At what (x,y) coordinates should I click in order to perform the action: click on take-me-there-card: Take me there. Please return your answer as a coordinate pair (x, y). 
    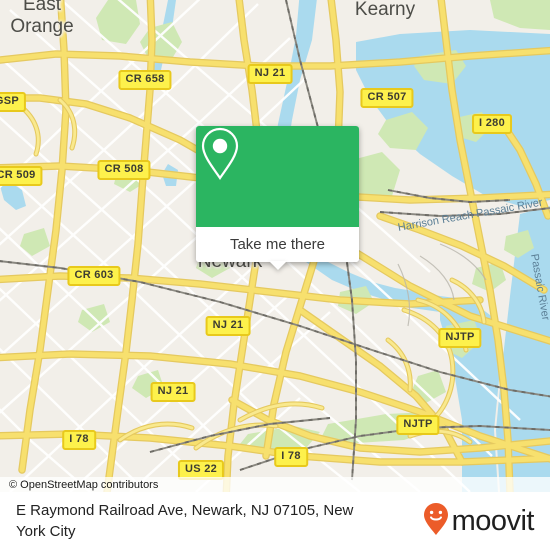
    Looking at the image, I should click on (277, 198).